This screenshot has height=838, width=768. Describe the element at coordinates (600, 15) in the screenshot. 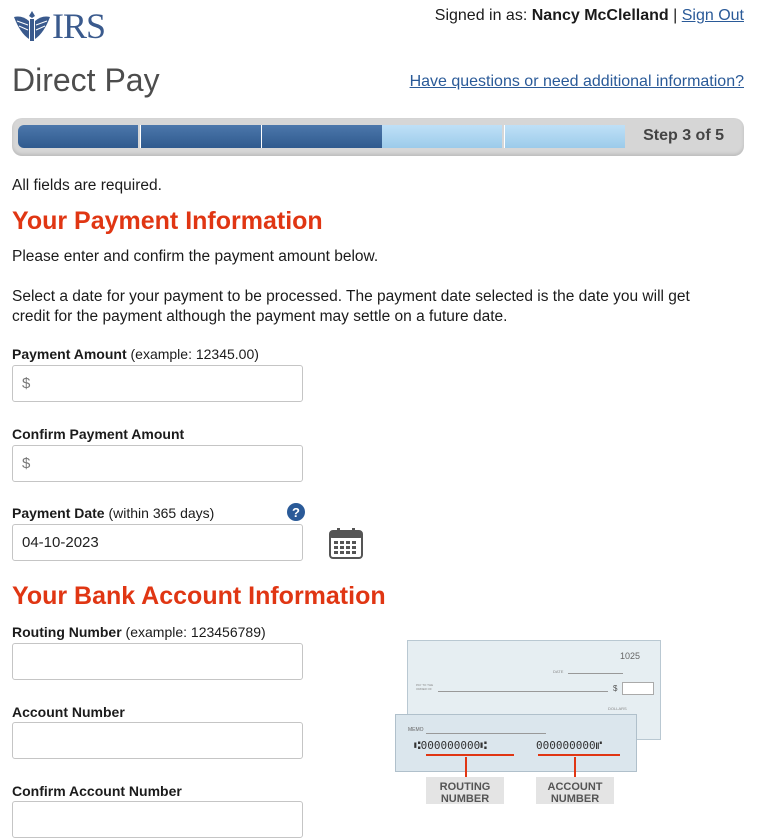

I see `user-name: Nancy McClelland` at that location.